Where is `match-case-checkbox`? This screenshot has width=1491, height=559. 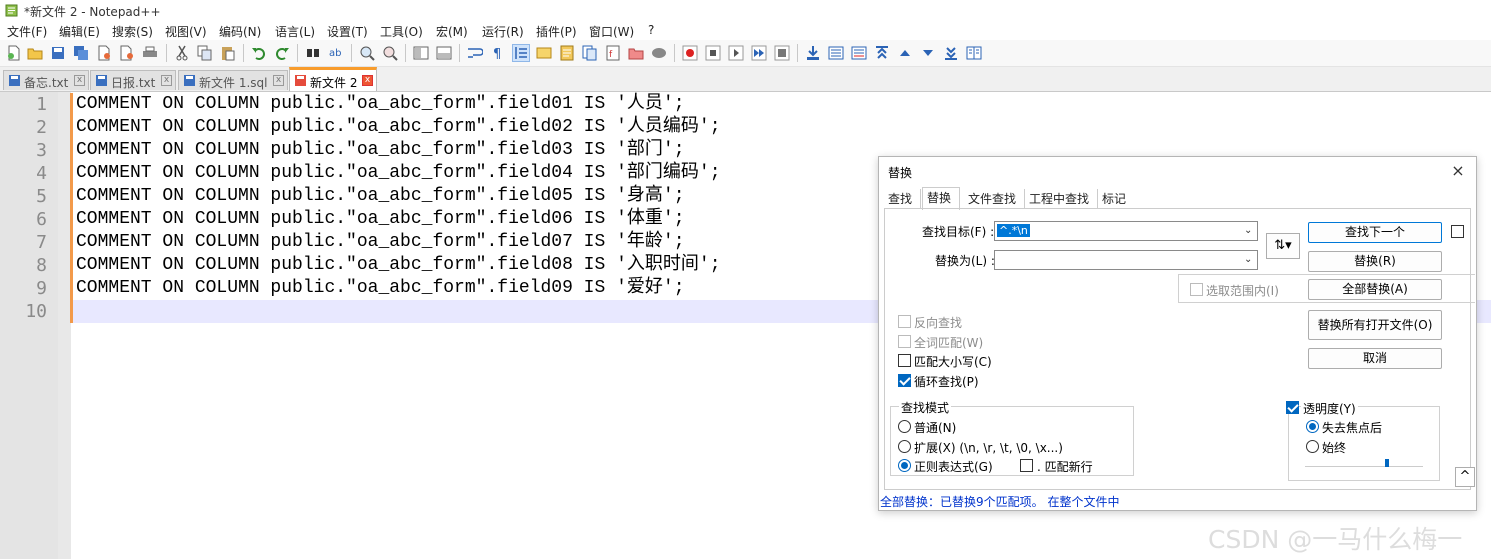
match-case-checkbox is located at coordinates (904, 360).